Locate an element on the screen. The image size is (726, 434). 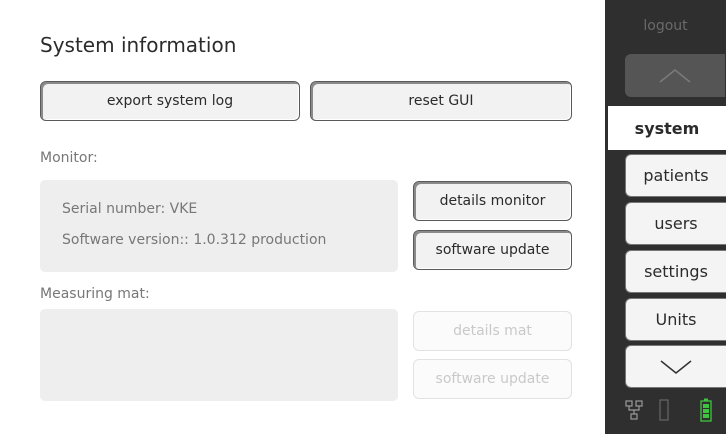
tab-settings: settings is located at coordinates (675, 271).